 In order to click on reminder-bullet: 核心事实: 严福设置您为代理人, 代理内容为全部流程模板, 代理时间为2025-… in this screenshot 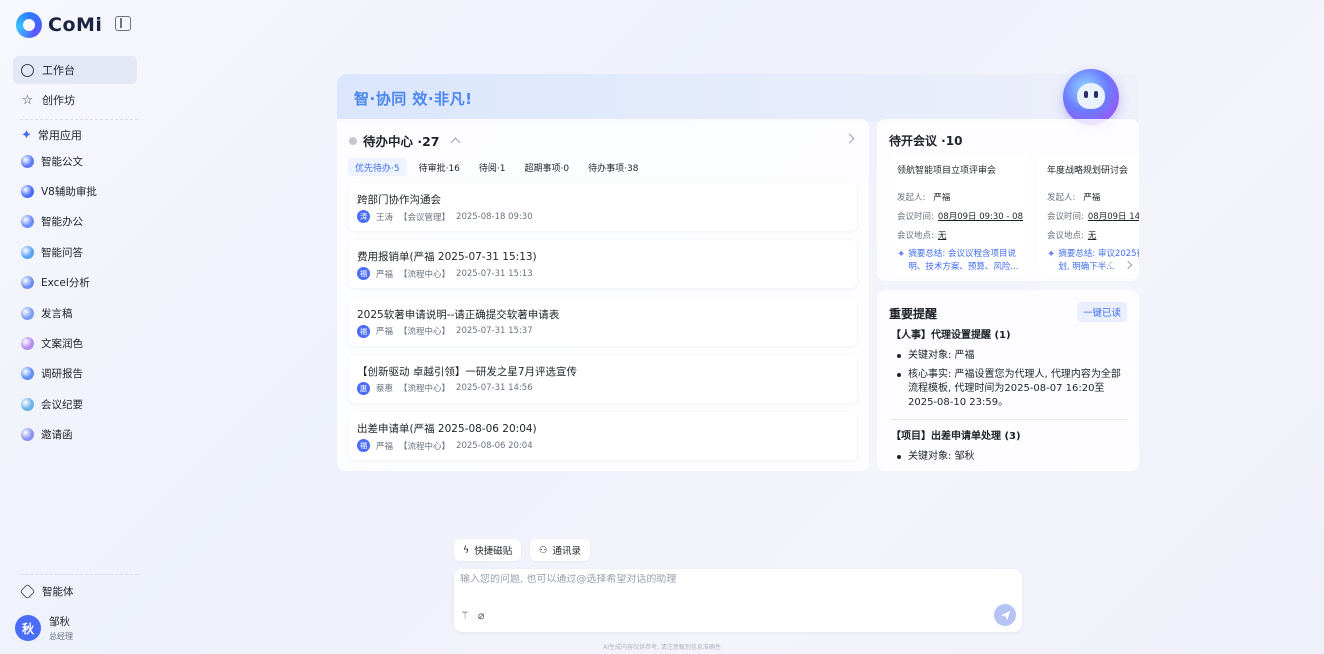, I will do `click(1009, 389)`.